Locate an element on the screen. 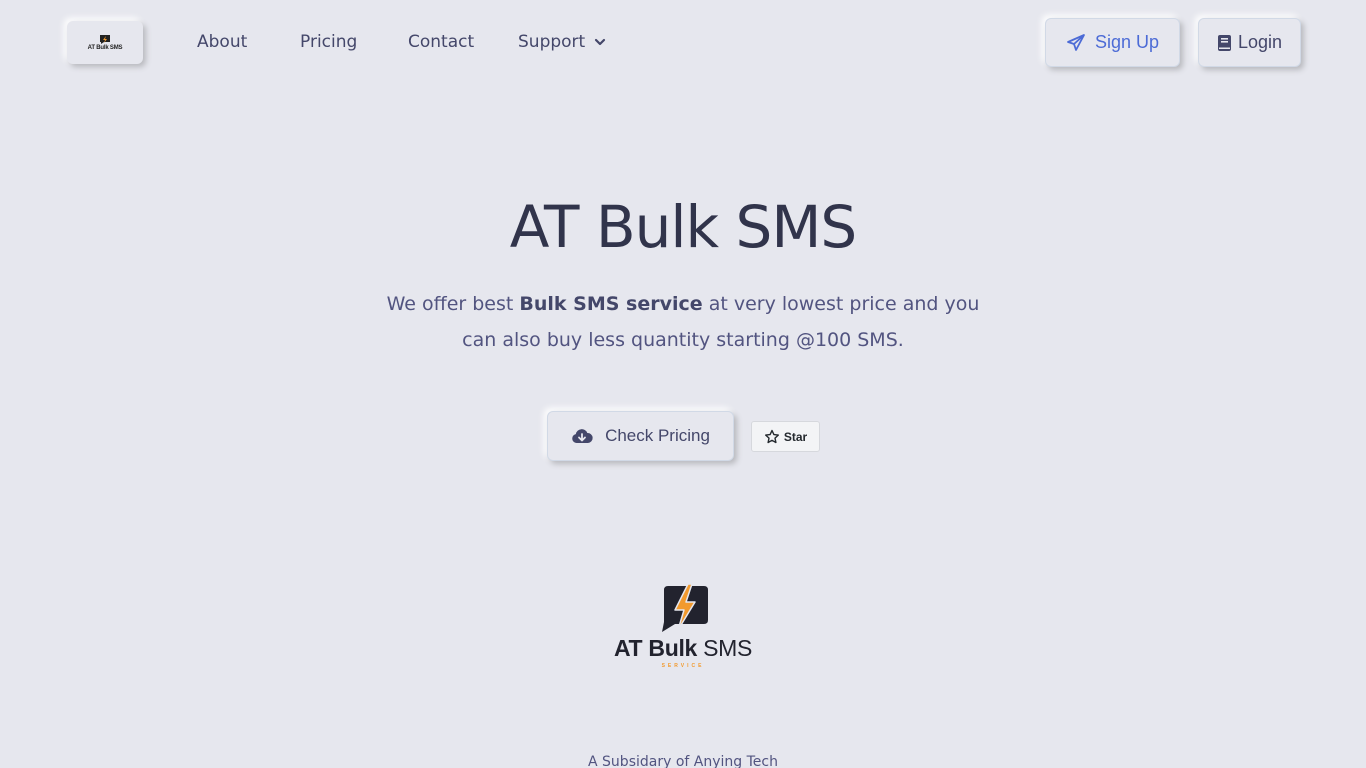  logo-subtext: SERVICE is located at coordinates (683, 666).